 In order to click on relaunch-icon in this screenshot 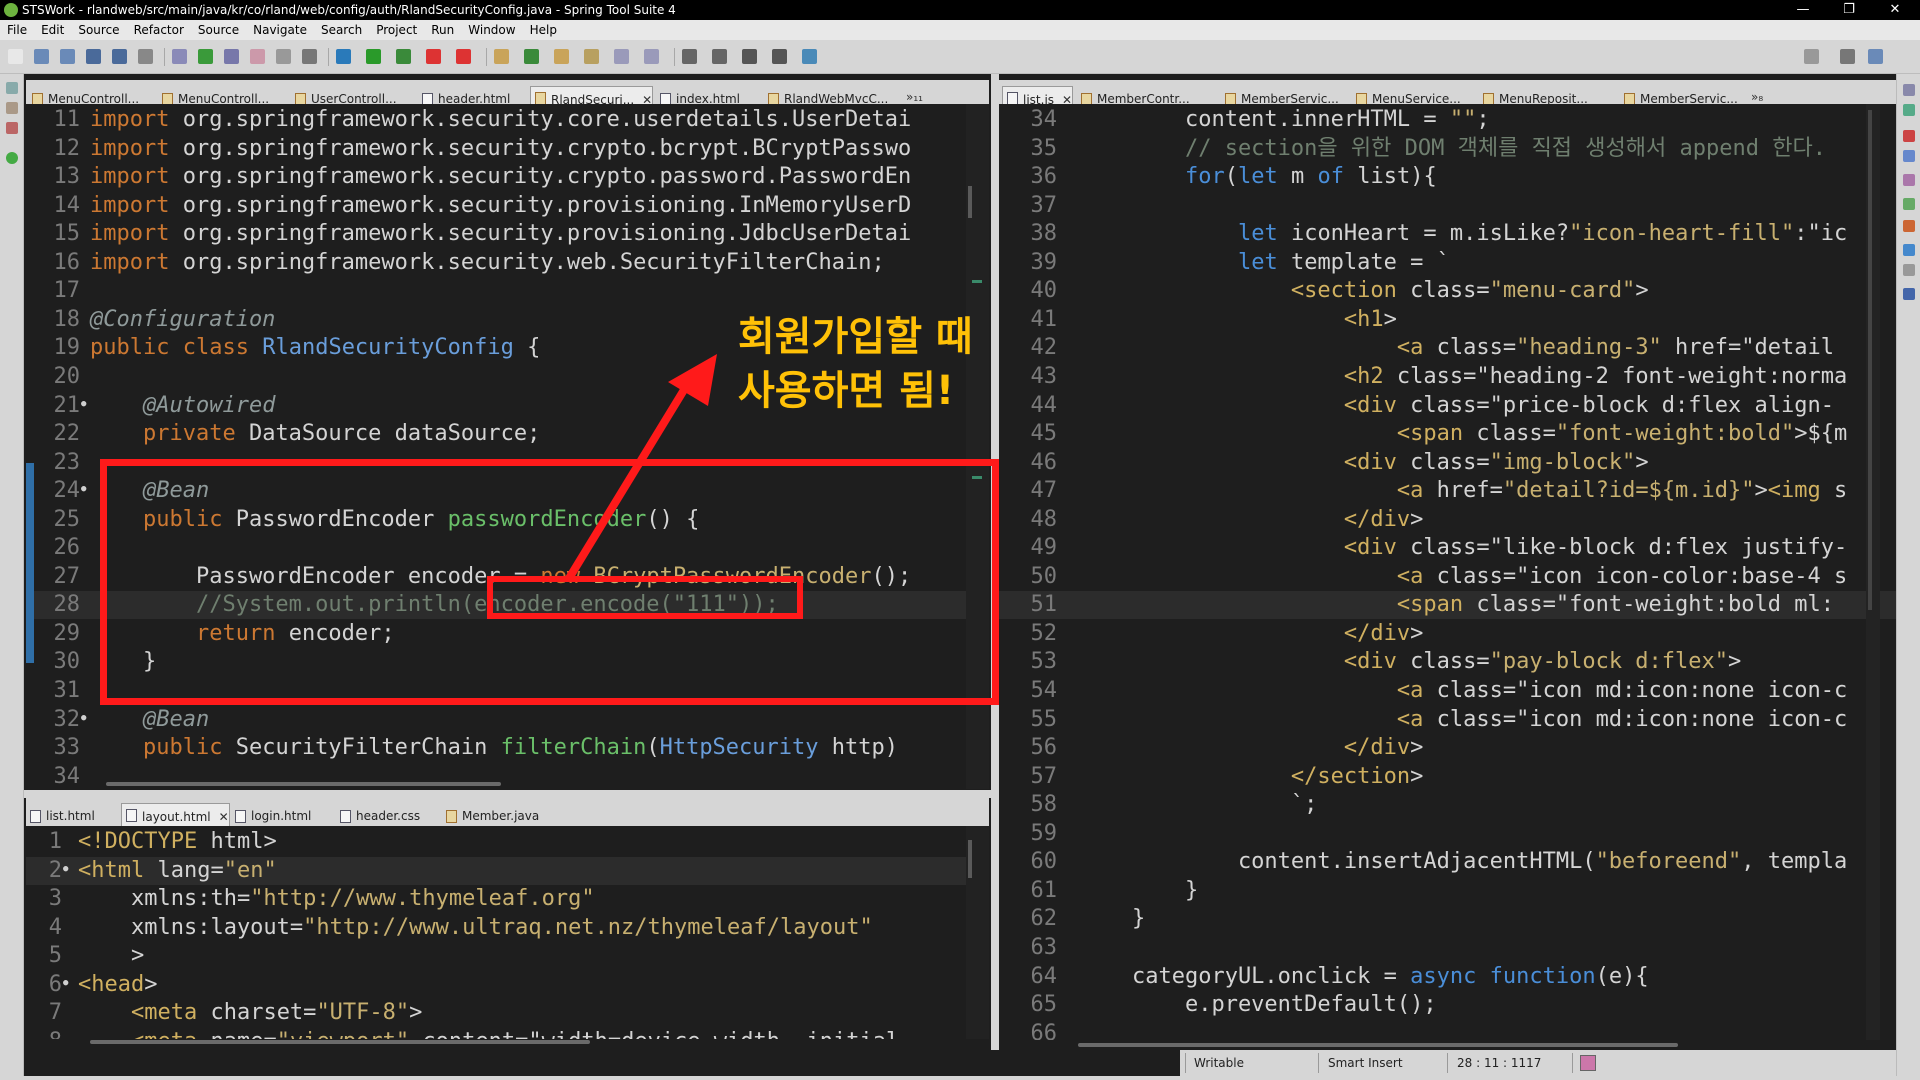, I will do `click(463, 56)`.